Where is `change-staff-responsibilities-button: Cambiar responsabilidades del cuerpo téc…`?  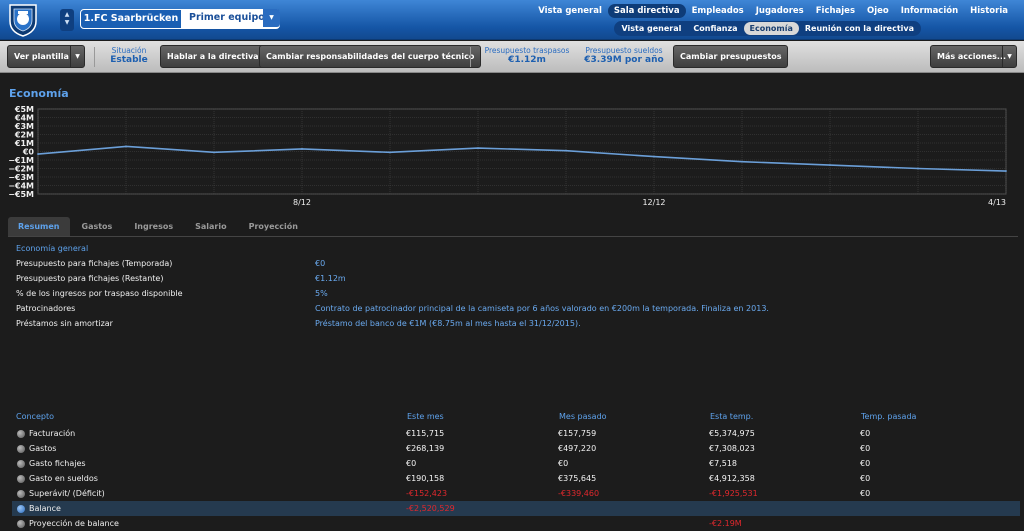 change-staff-responsibilities-button: Cambiar responsabilidades del cuerpo téc… is located at coordinates (370, 56).